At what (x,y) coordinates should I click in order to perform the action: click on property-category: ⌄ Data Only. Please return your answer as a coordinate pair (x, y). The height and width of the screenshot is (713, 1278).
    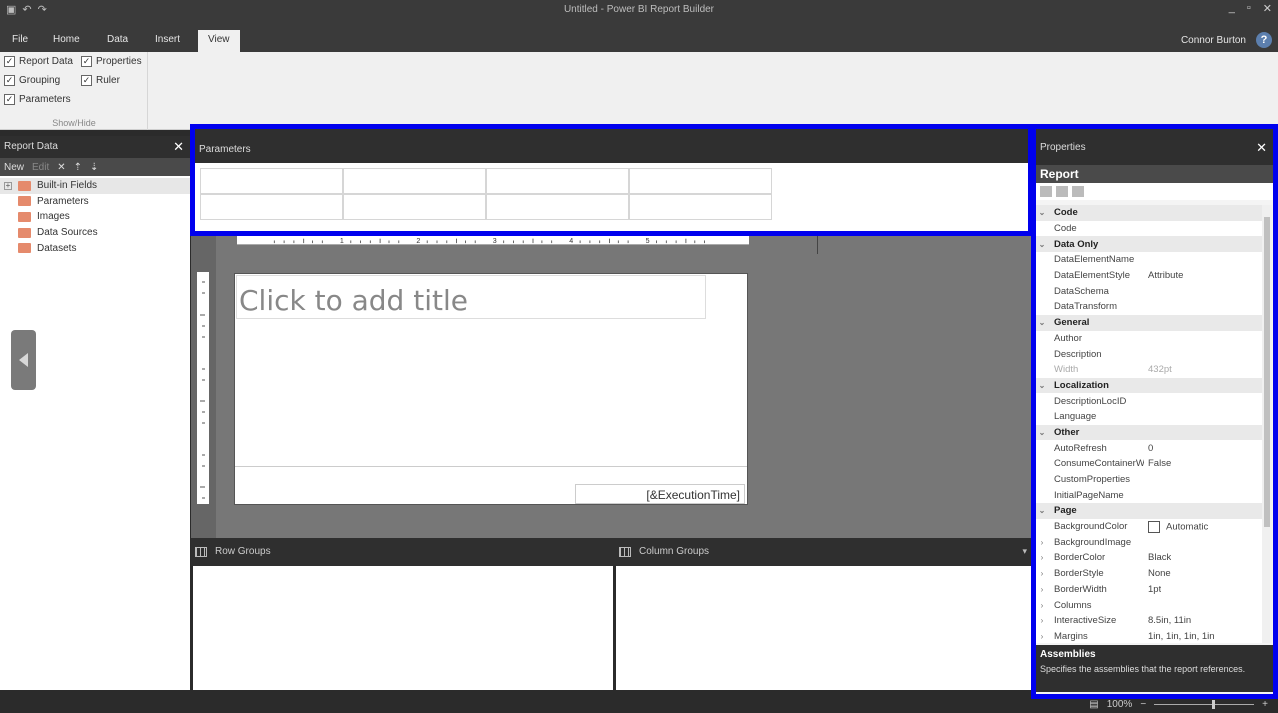
    Looking at the image, I should click on (1150, 244).